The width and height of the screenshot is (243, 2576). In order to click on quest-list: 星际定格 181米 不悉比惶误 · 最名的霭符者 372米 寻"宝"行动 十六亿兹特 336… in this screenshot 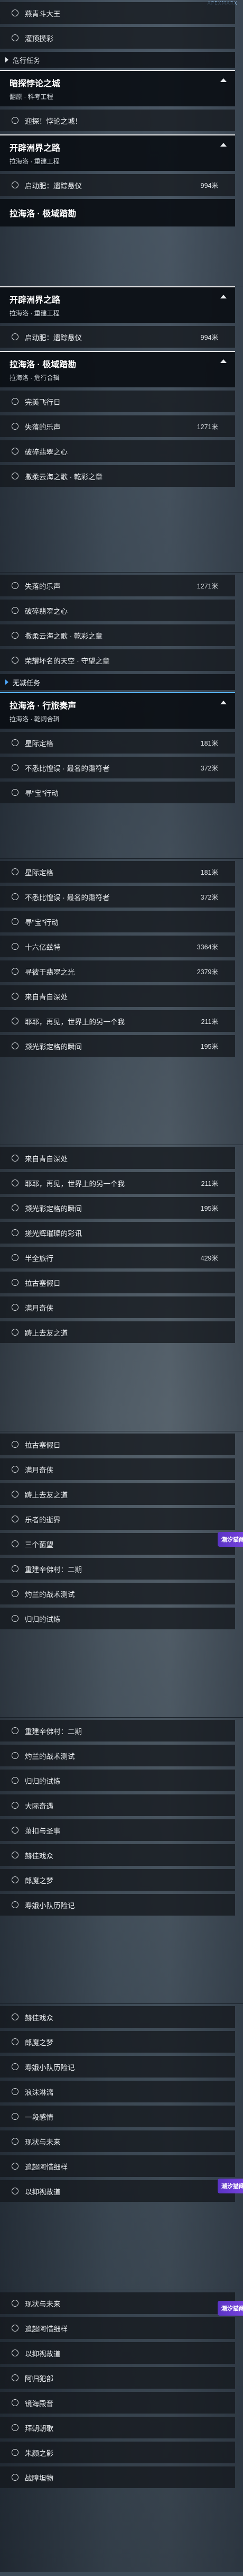, I will do `click(117, 959)`.